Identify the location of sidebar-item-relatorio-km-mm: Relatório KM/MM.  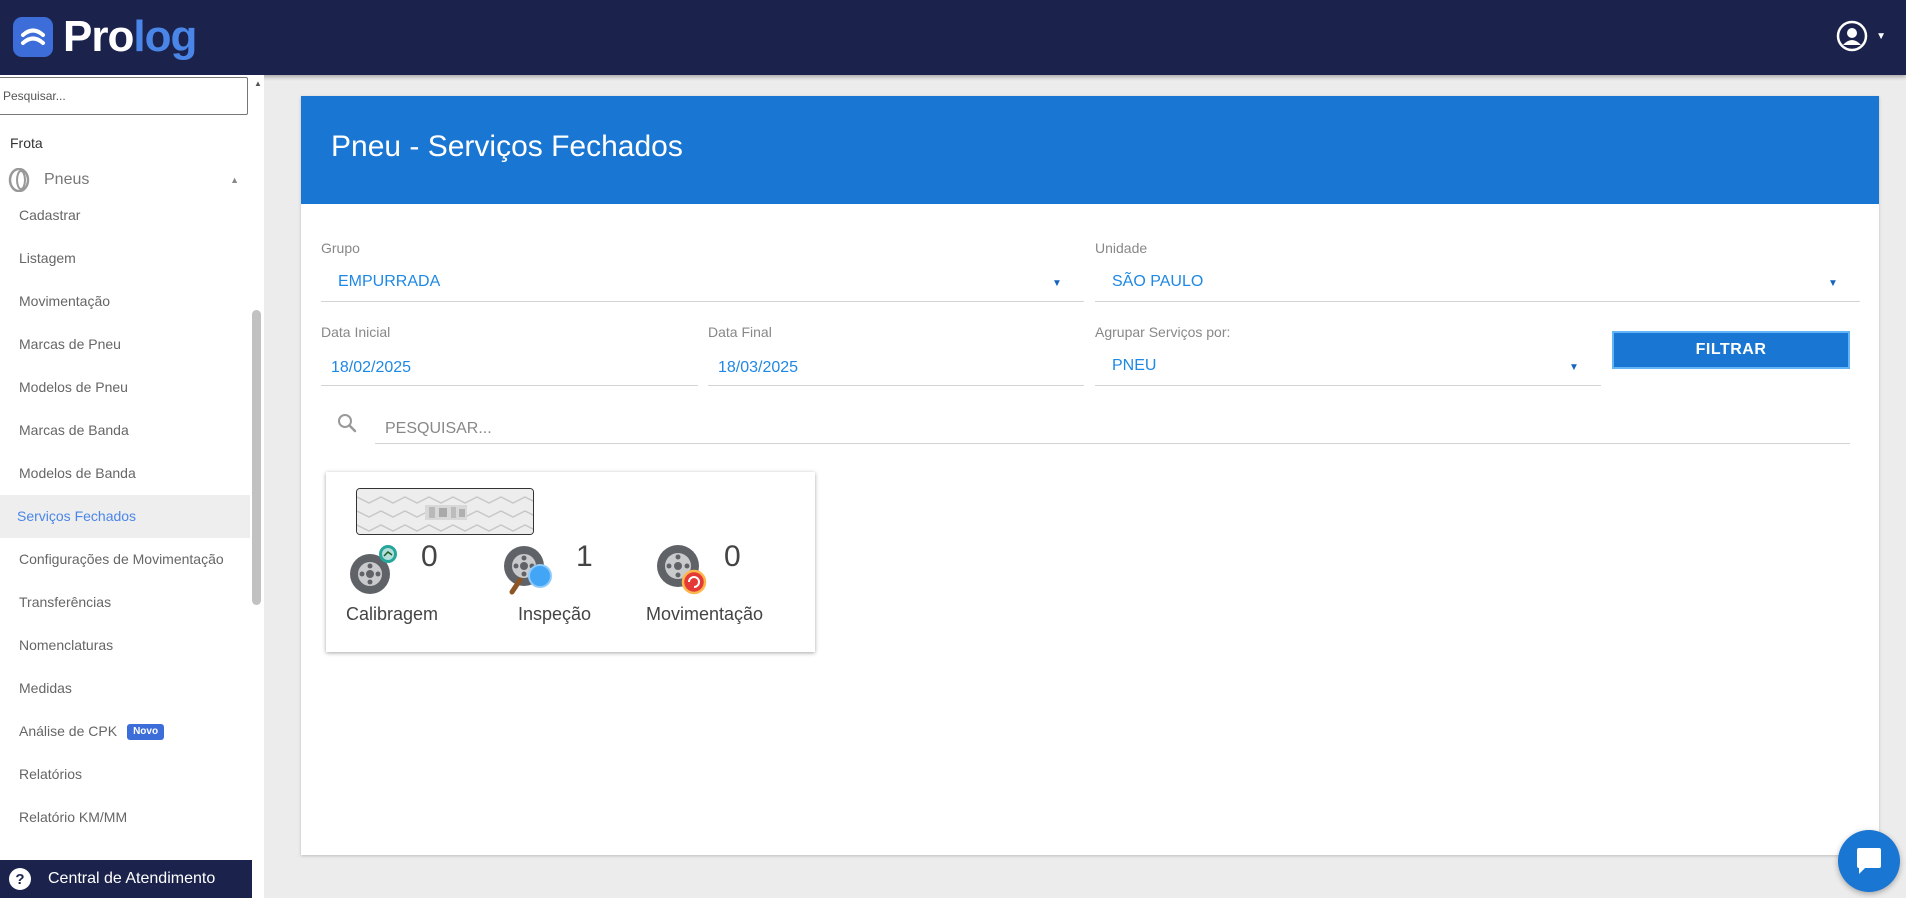
(125, 817).